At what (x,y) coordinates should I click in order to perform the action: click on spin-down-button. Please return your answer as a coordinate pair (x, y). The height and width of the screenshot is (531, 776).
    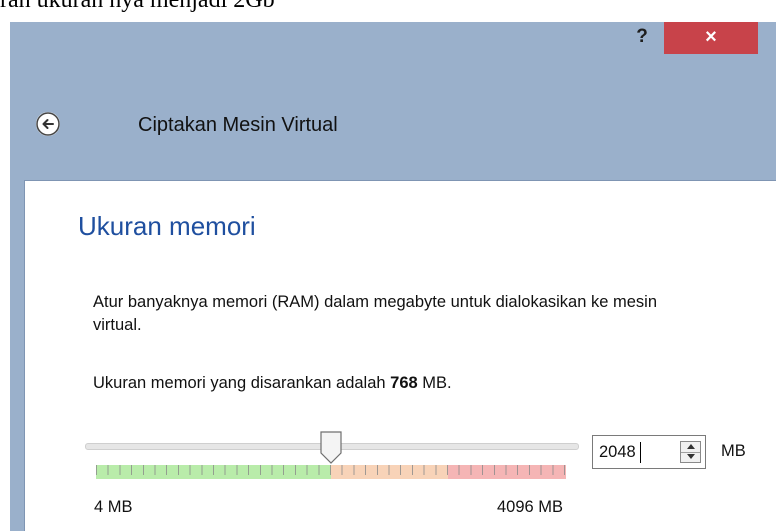
    Looking at the image, I should click on (690, 457).